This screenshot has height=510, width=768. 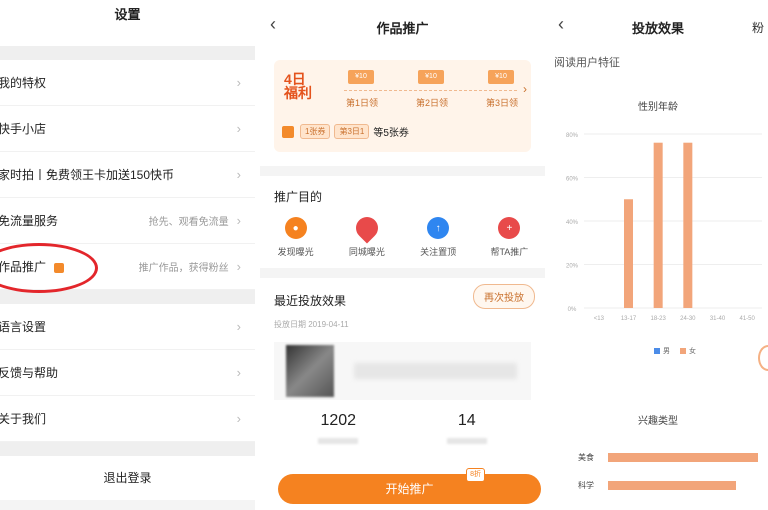 I want to click on page-title: 投放效果, so click(x=657, y=28).